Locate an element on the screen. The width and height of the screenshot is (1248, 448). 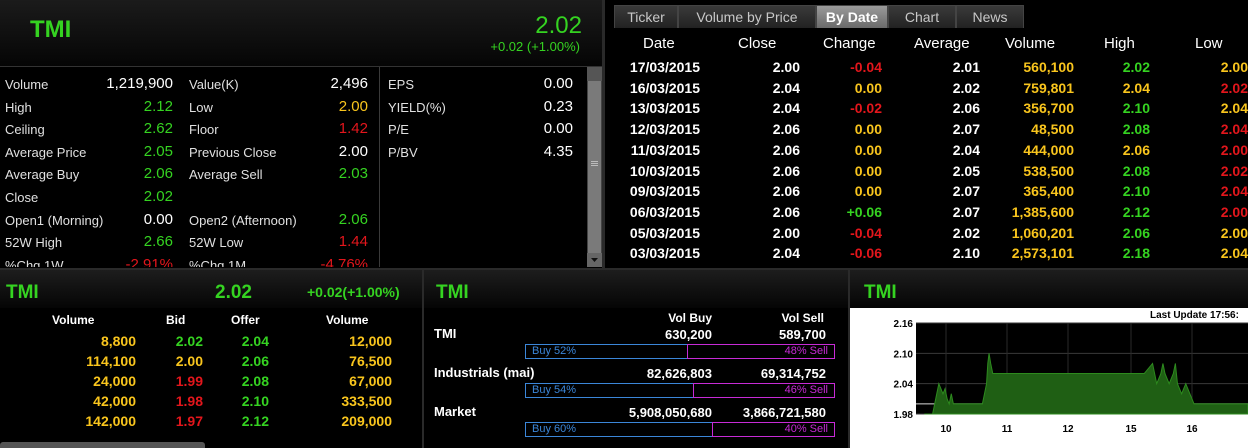
cell-vol: 356,700 is located at coordinates (1048, 108).